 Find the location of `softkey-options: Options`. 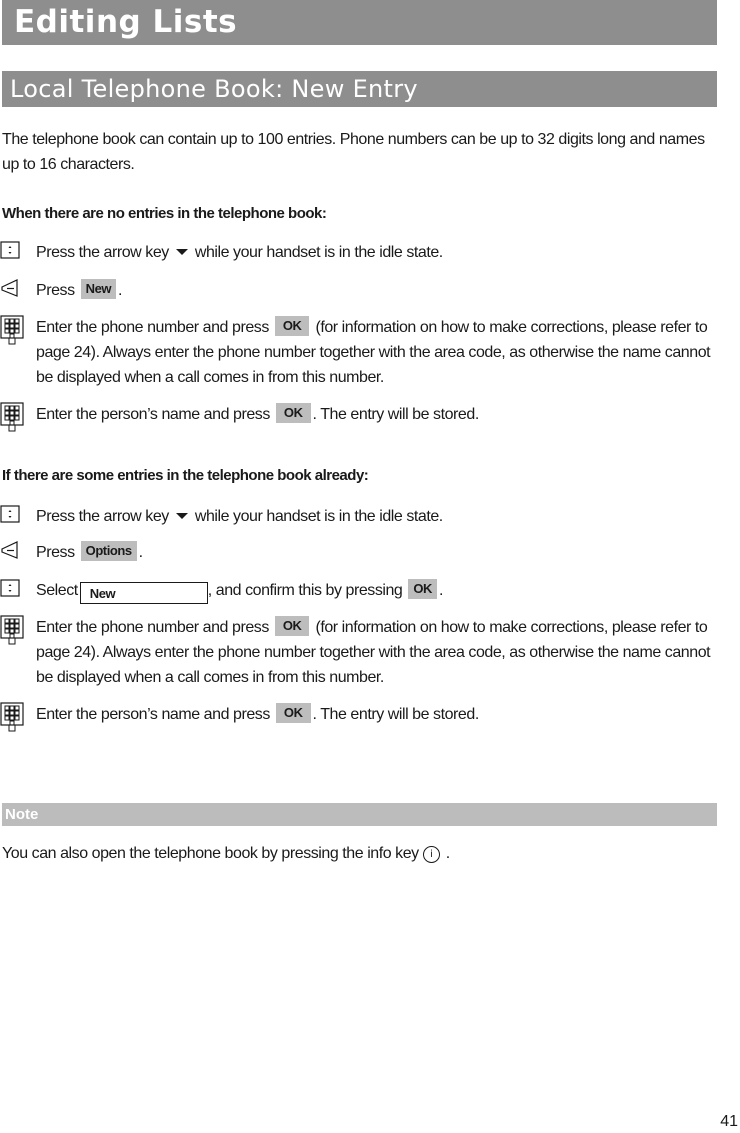

softkey-options: Options is located at coordinates (108, 551).